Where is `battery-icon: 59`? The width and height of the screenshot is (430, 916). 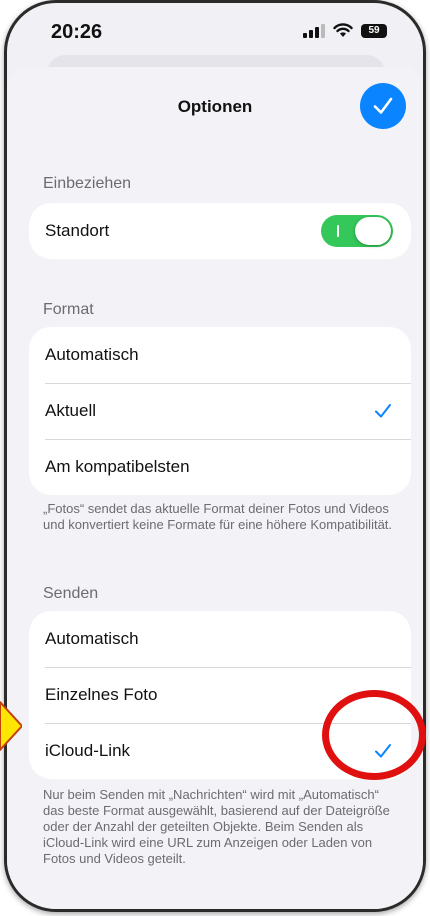 battery-icon: 59 is located at coordinates (374, 30).